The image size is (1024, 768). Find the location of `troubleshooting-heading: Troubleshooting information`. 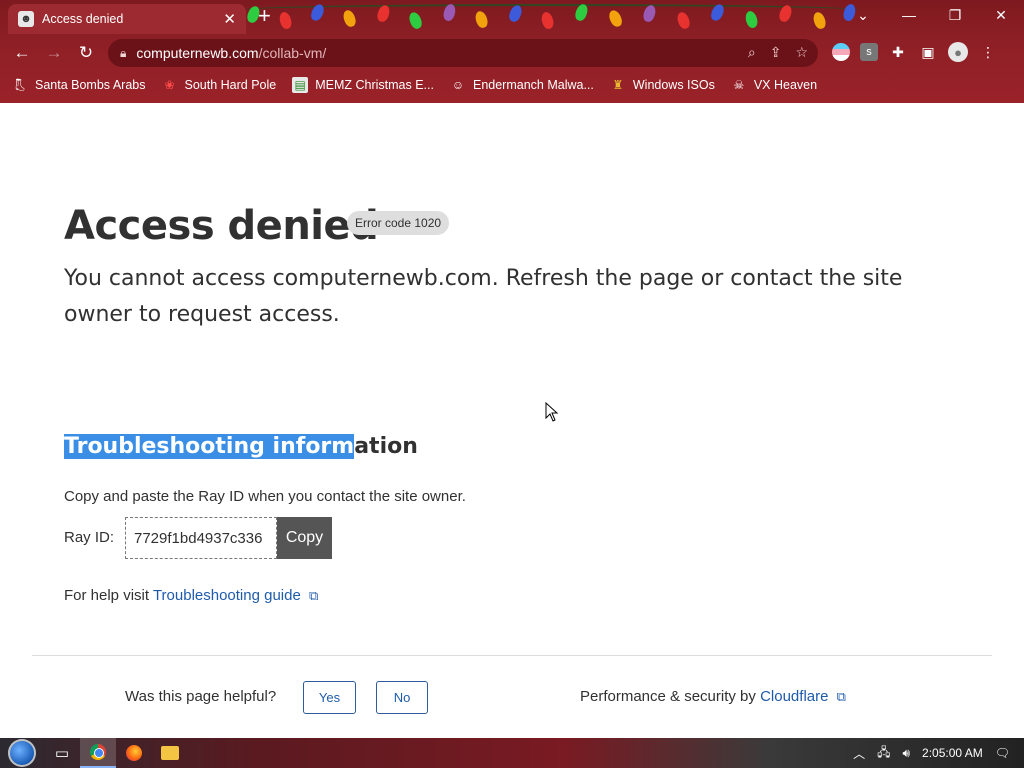

troubleshooting-heading: Troubleshooting information is located at coordinates (241, 446).